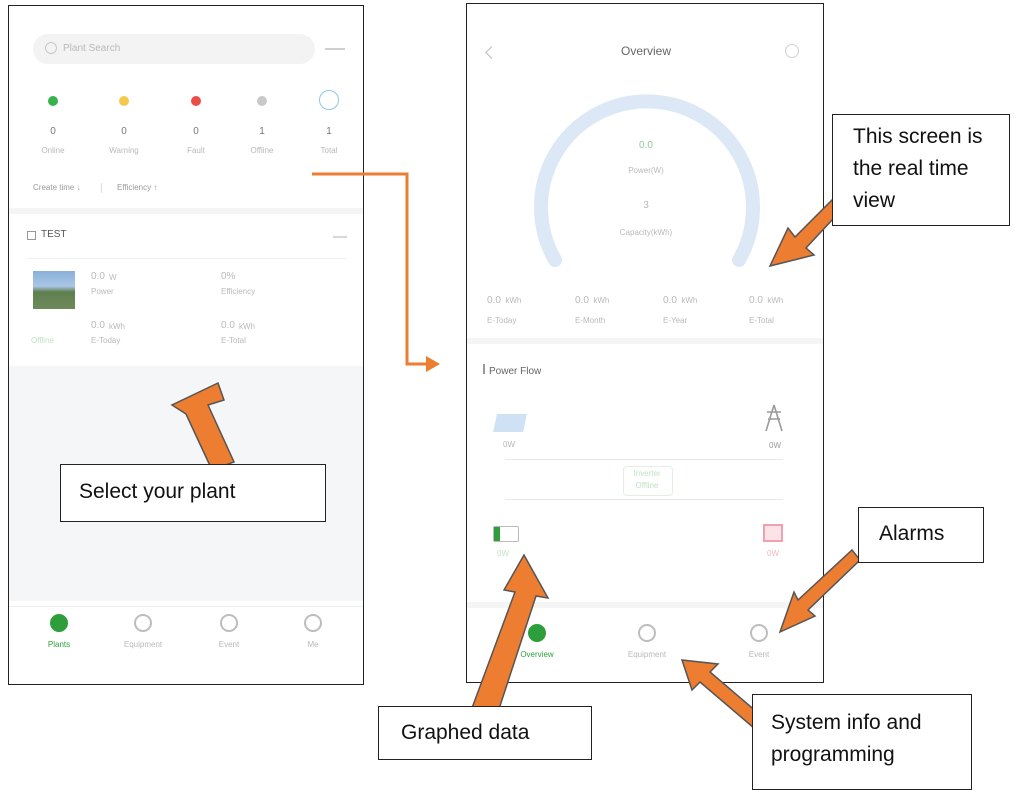 The height and width of the screenshot is (790, 1014). What do you see at coordinates (846, 738) in the screenshot?
I see `callout-system-info-text: System info and programming` at bounding box center [846, 738].